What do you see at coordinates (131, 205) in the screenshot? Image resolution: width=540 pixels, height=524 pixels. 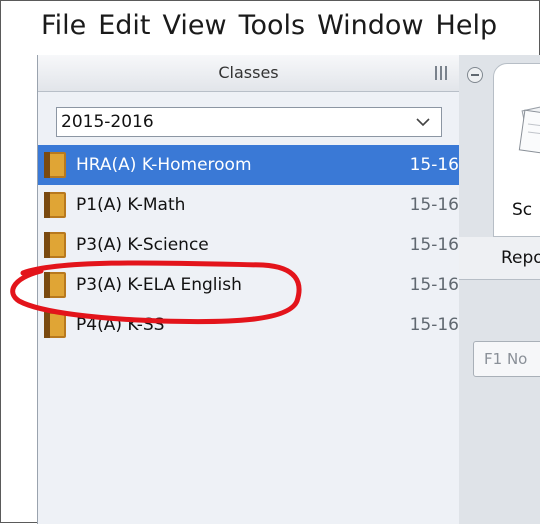 I see `class-name: P1(A) K-Math` at bounding box center [131, 205].